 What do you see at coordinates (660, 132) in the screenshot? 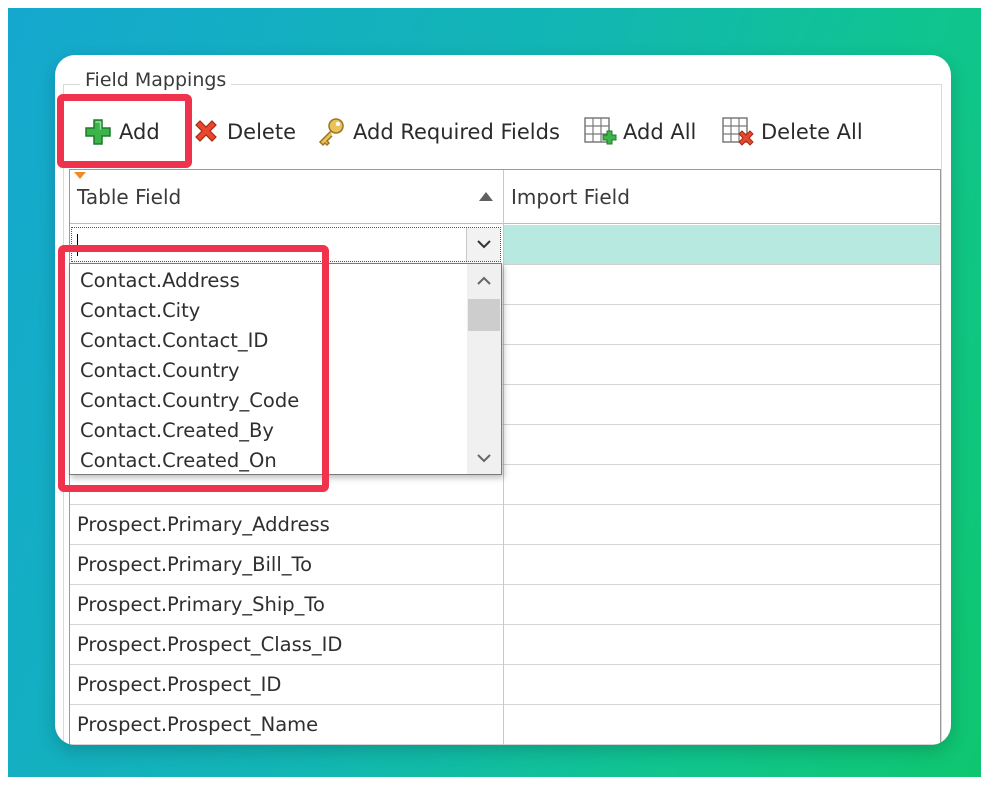
I see `add-all-label: Add All` at bounding box center [660, 132].